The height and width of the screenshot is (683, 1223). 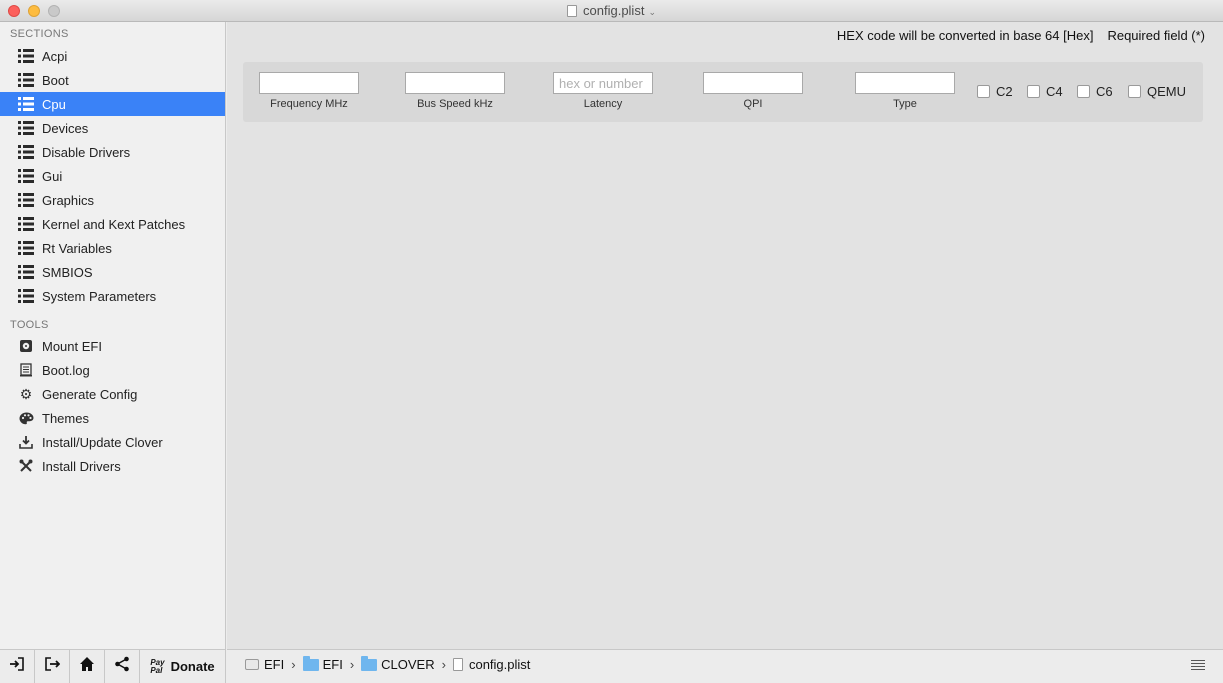 What do you see at coordinates (66, 370) in the screenshot?
I see `tool-label: Boot.log` at bounding box center [66, 370].